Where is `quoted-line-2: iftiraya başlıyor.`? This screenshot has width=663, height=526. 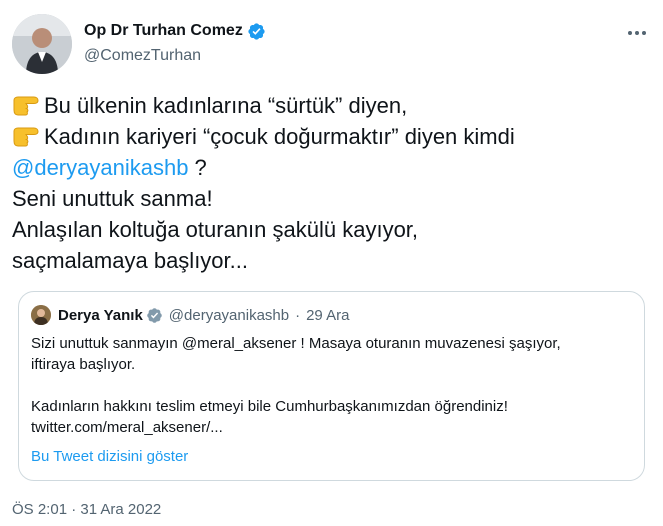
quoted-line-2: iftiraya başlıyor. is located at coordinates (83, 364).